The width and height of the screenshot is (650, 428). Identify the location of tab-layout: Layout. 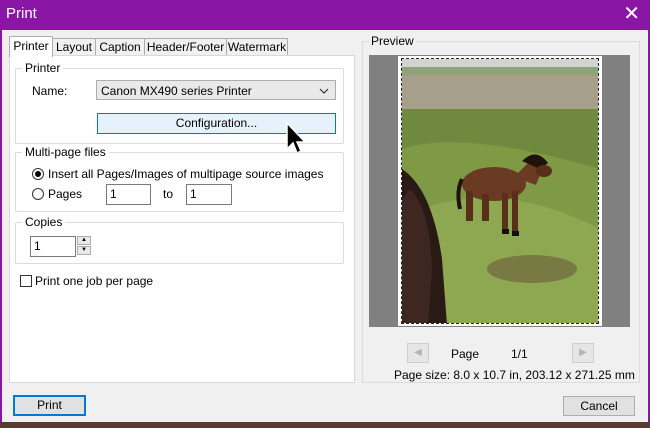
(74, 47).